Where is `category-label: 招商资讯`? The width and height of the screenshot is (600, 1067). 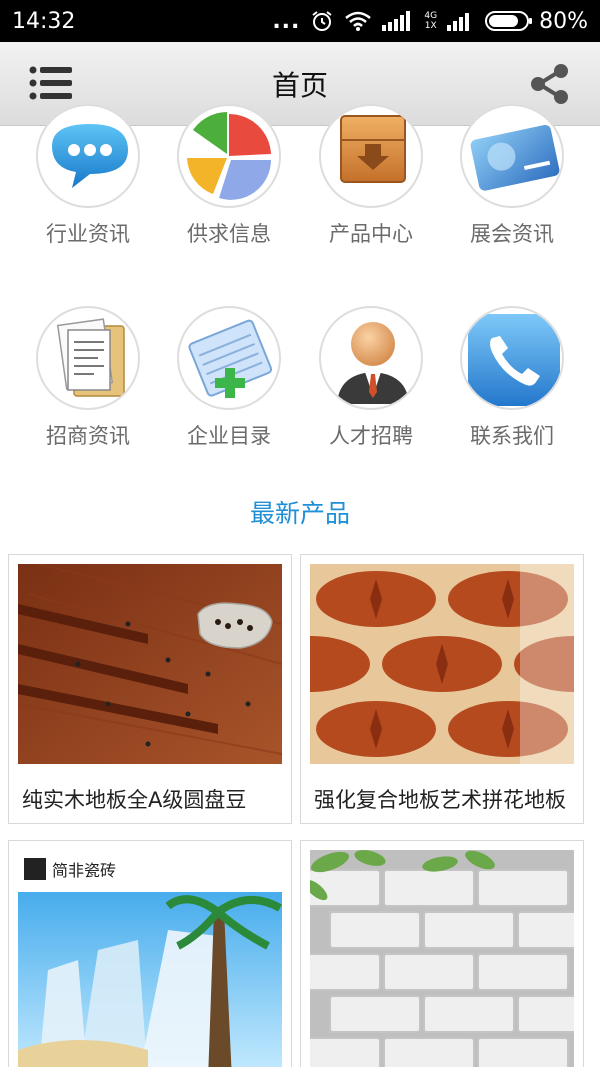
category-label: 招商资讯 is located at coordinates (88, 436).